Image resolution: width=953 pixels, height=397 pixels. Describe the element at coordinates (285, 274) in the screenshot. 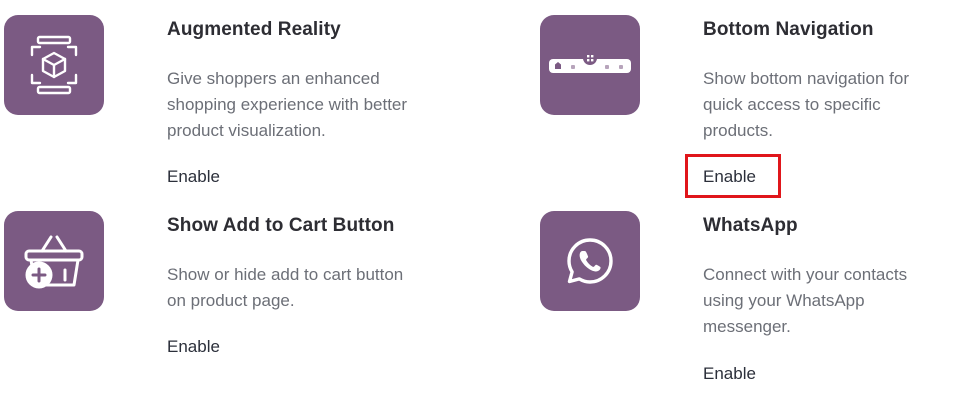

I see `description-line: Show or hide add to cart button` at that location.